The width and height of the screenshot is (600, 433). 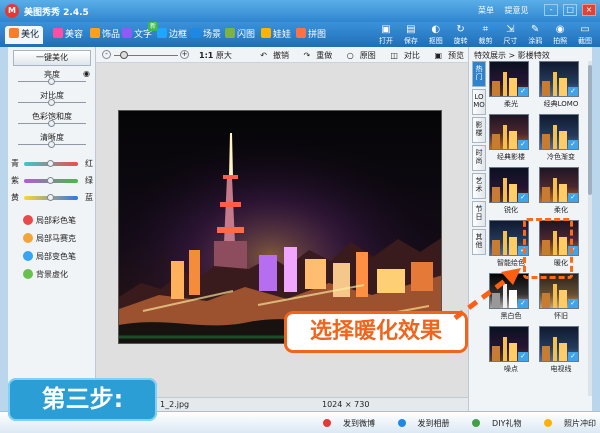 What do you see at coordinates (52, 140) in the screenshot?
I see `sharpness-slider: 清晰度` at bounding box center [52, 140].